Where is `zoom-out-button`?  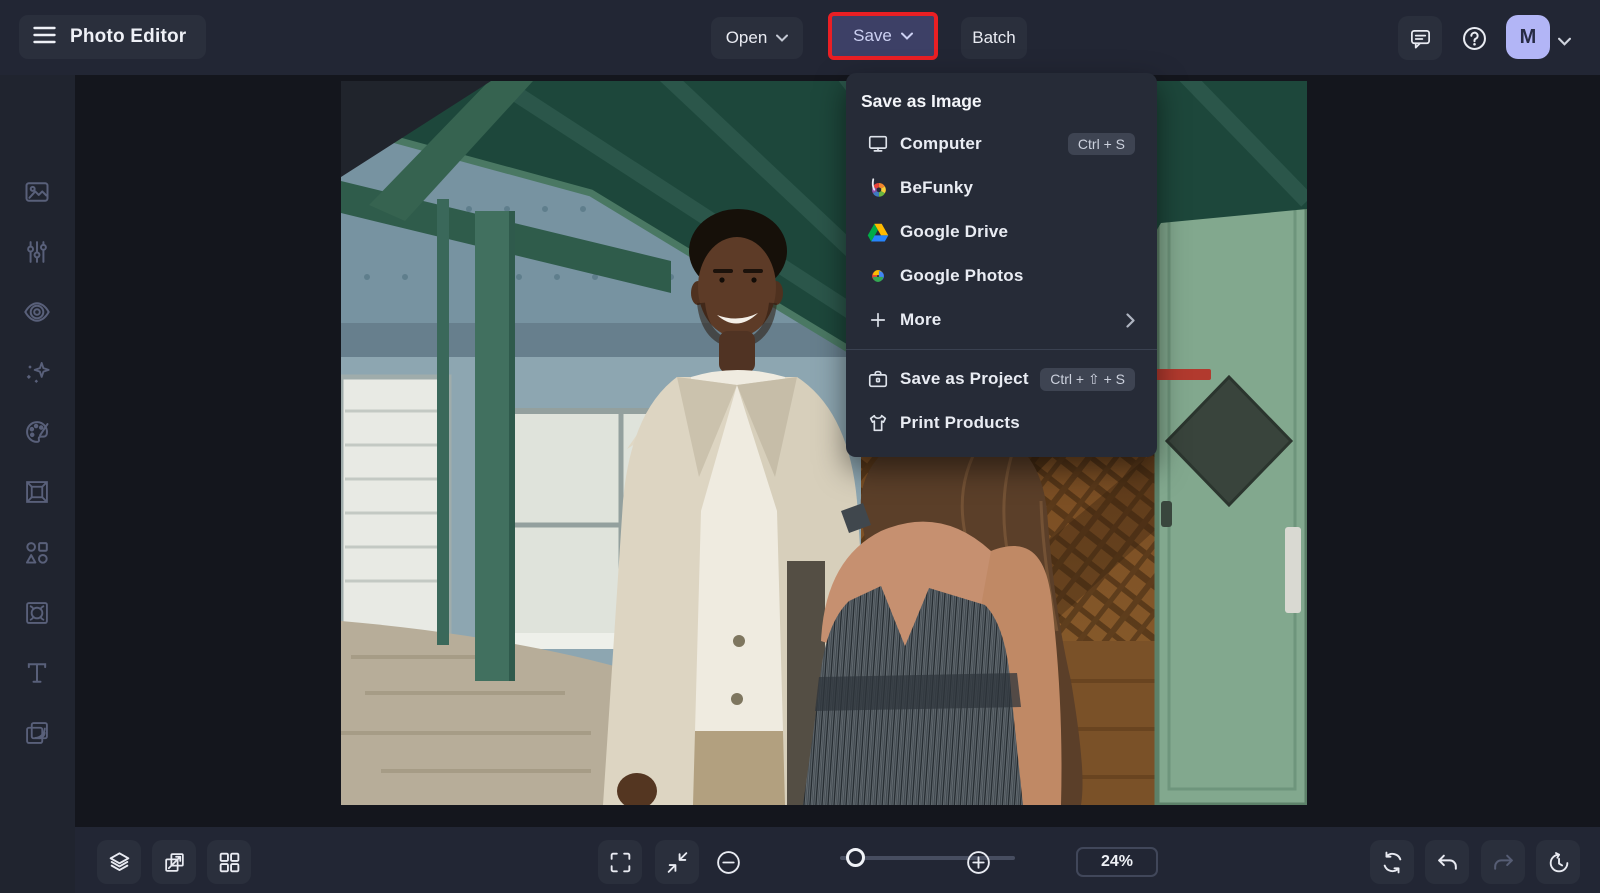
zoom-out-button is located at coordinates (728, 862).